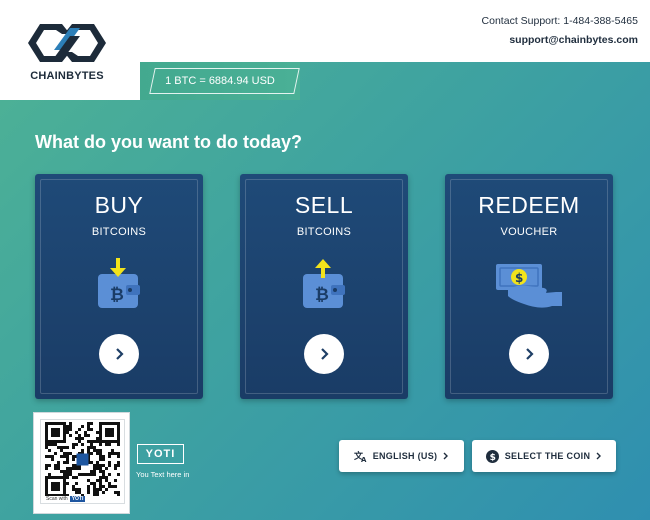  Describe the element at coordinates (573, 40) in the screenshot. I see `support-email: support@chainbytes.com` at that location.